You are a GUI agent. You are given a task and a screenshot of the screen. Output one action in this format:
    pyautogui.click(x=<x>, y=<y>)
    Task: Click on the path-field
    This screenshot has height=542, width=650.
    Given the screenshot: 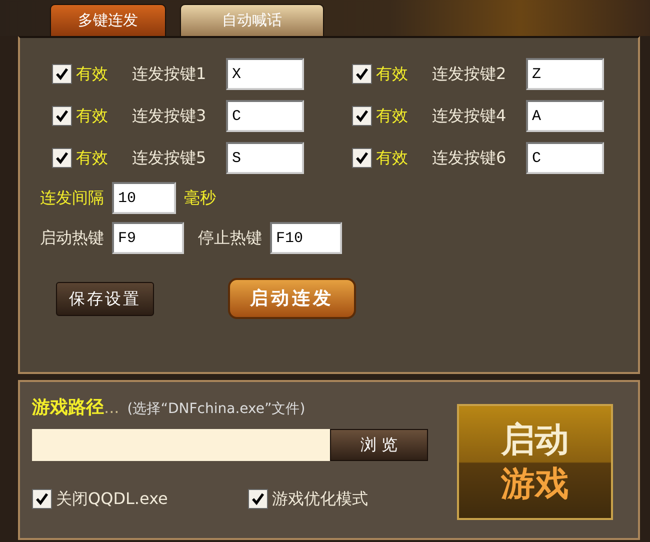 What is the action you would take?
    pyautogui.click(x=181, y=445)
    